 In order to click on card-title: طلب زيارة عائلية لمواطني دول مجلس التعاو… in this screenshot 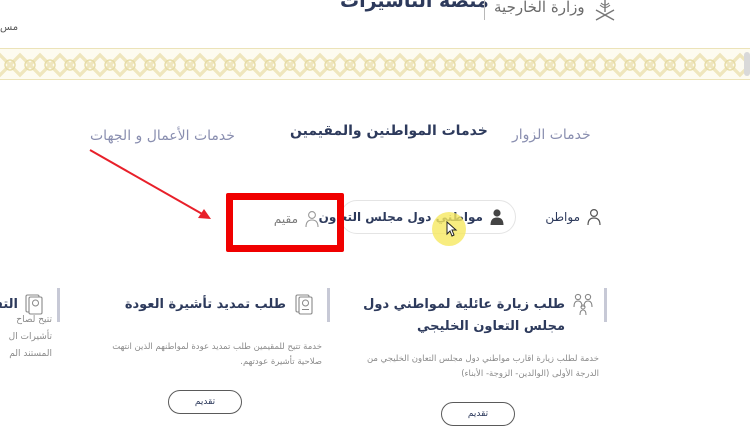, I will do `click(464, 315)`.